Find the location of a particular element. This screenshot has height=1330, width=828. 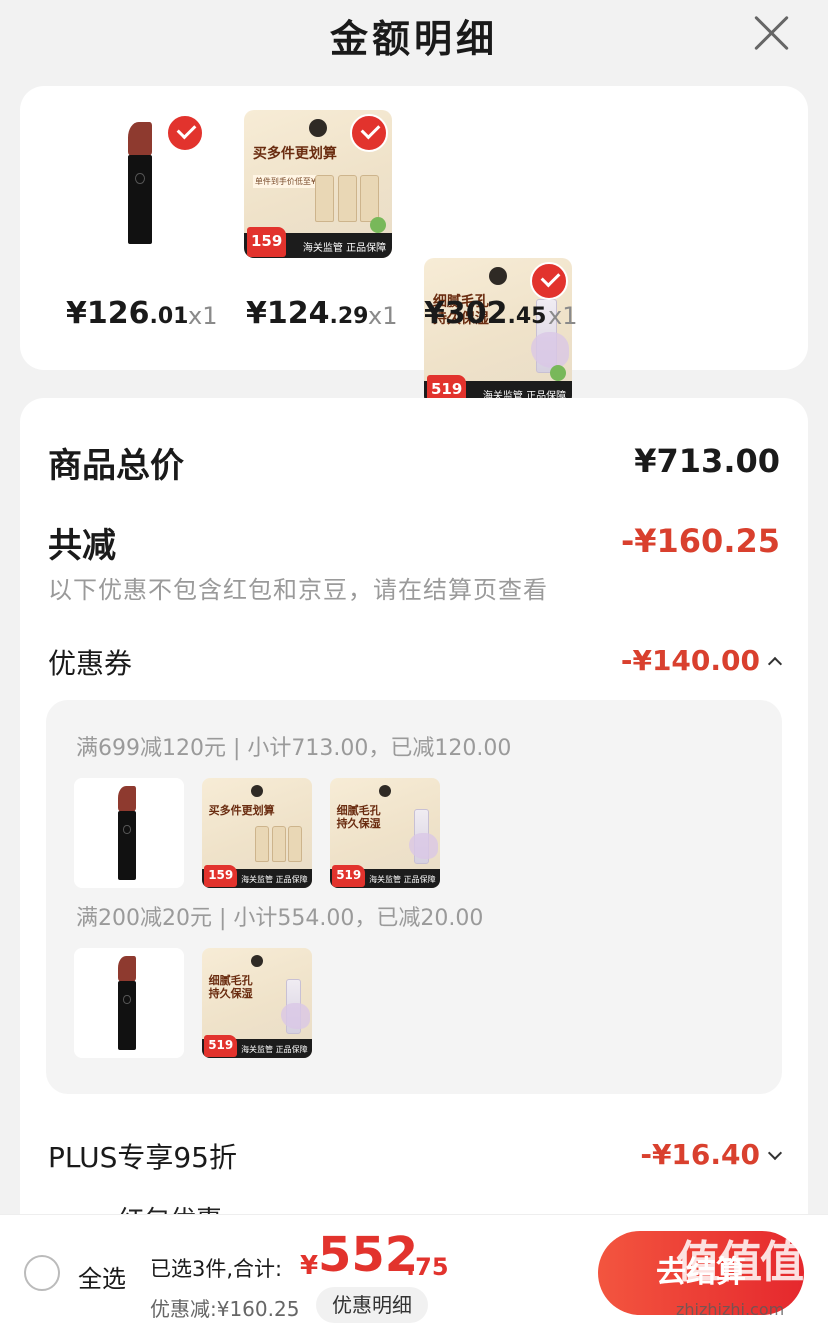

watermark-url: zhizhizhi.com is located at coordinates (730, 1309).